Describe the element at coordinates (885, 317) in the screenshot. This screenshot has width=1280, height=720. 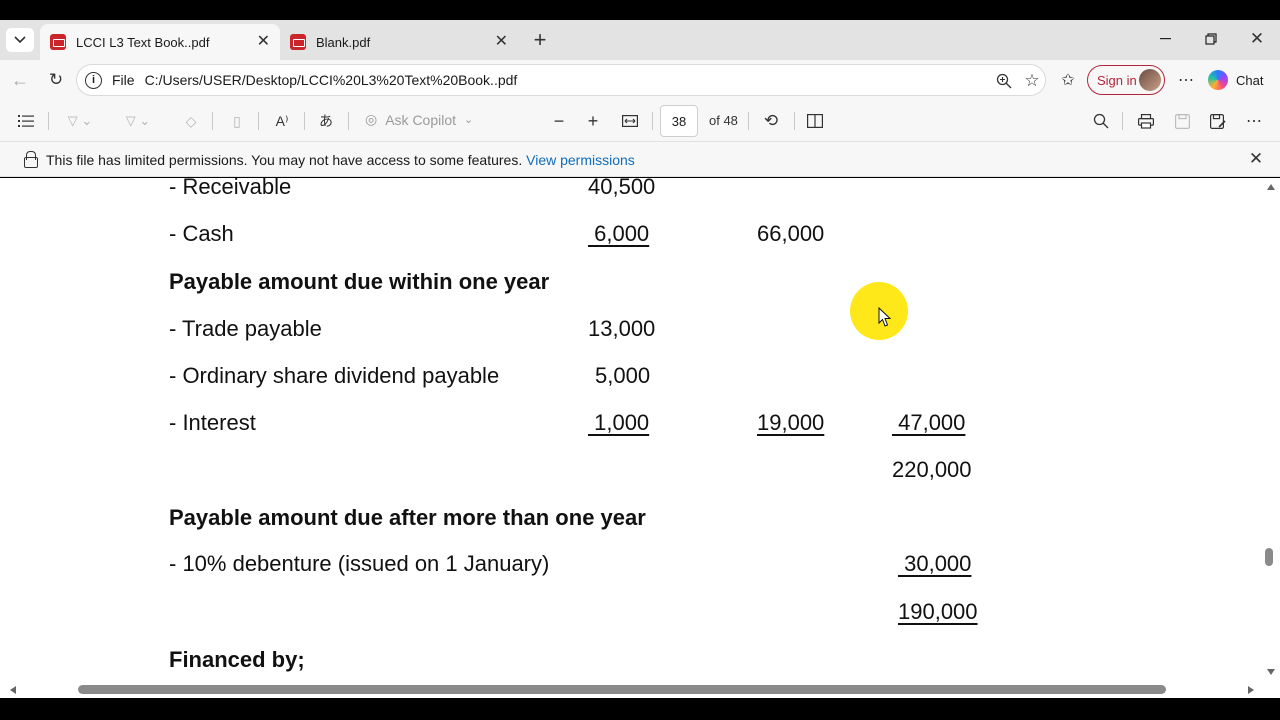
I see `mouse-pointer-icon` at that location.